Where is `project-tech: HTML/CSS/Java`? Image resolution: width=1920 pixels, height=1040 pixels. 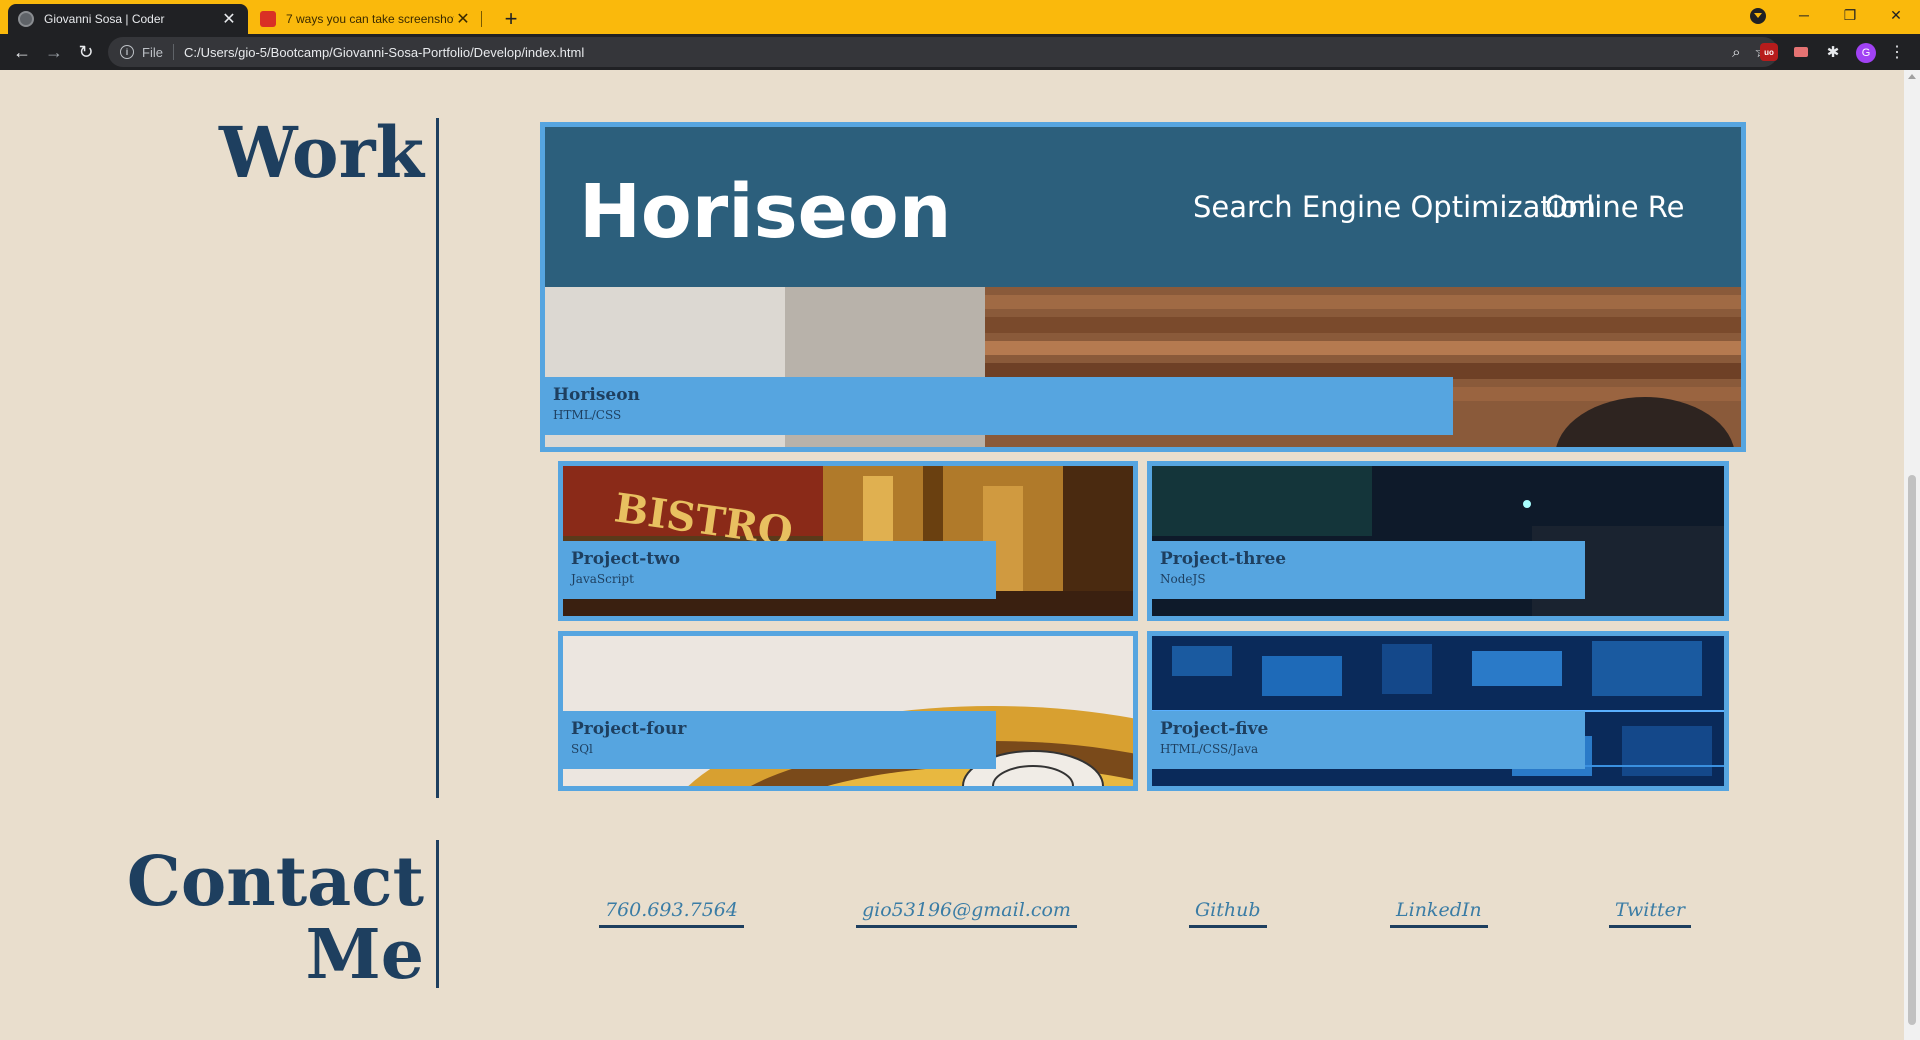 project-tech: HTML/CSS/Java is located at coordinates (1209, 749).